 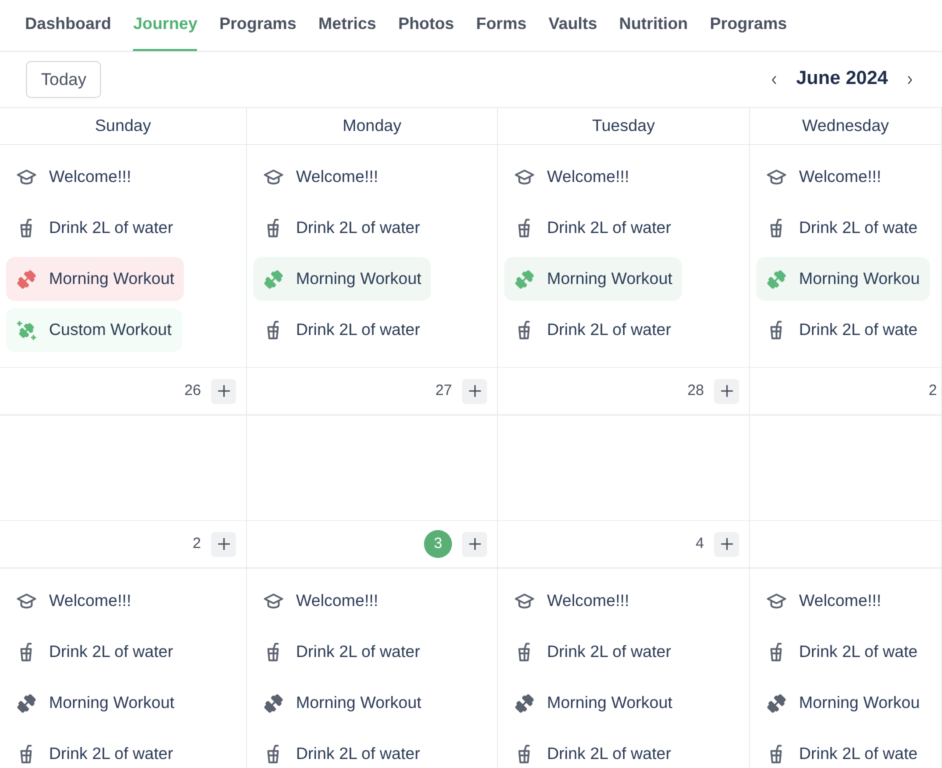 What do you see at coordinates (653, 25) in the screenshot?
I see `nav-tab: Nutrition` at bounding box center [653, 25].